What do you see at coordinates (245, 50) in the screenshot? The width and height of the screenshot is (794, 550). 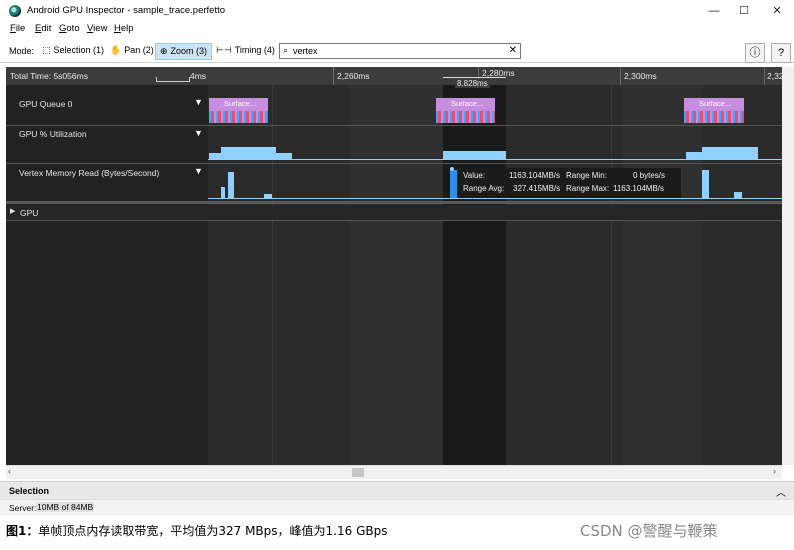 I see `mode-timing-button: ⊢⊣ Timing (4)` at bounding box center [245, 50].